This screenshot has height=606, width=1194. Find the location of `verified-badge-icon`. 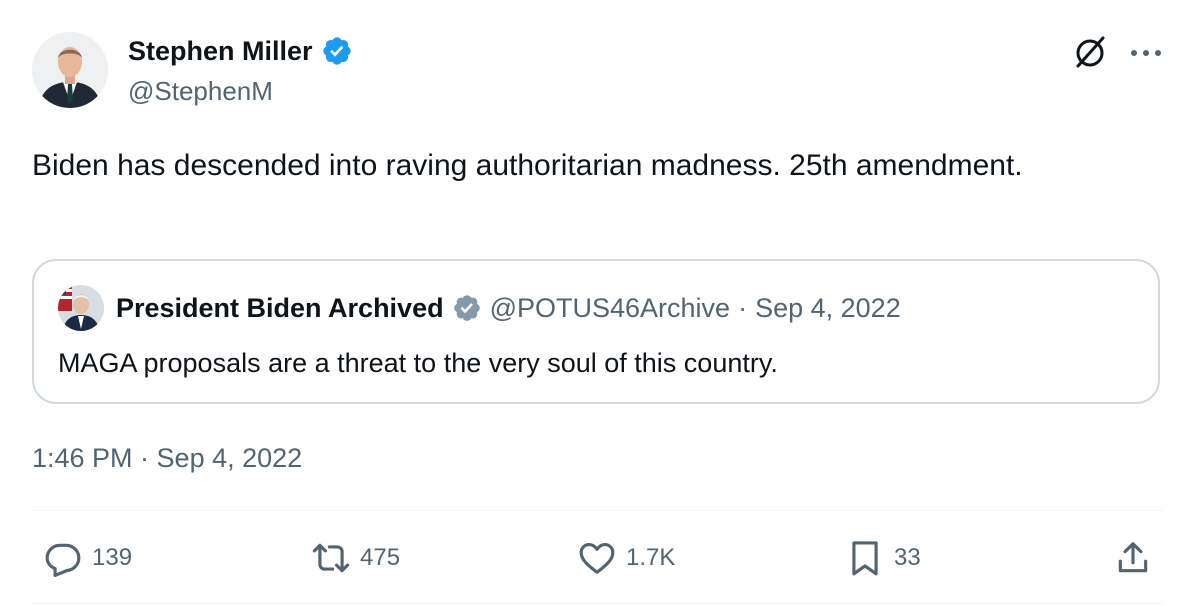

verified-badge-icon is located at coordinates (336, 51).